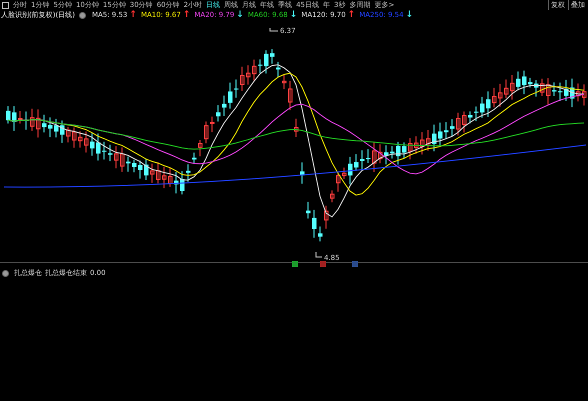  I want to click on window-icon, so click(5, 5).